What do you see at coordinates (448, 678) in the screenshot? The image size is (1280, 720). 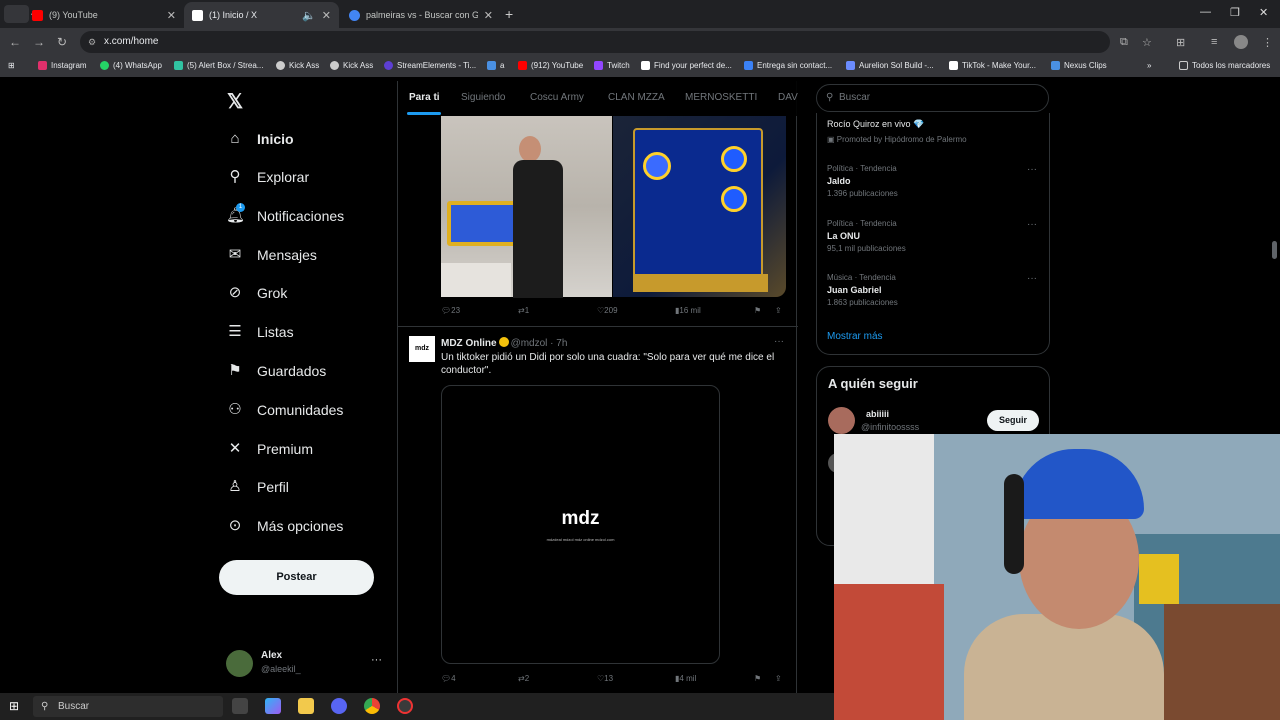 I see `reply-button: 💬︎ 4` at bounding box center [448, 678].